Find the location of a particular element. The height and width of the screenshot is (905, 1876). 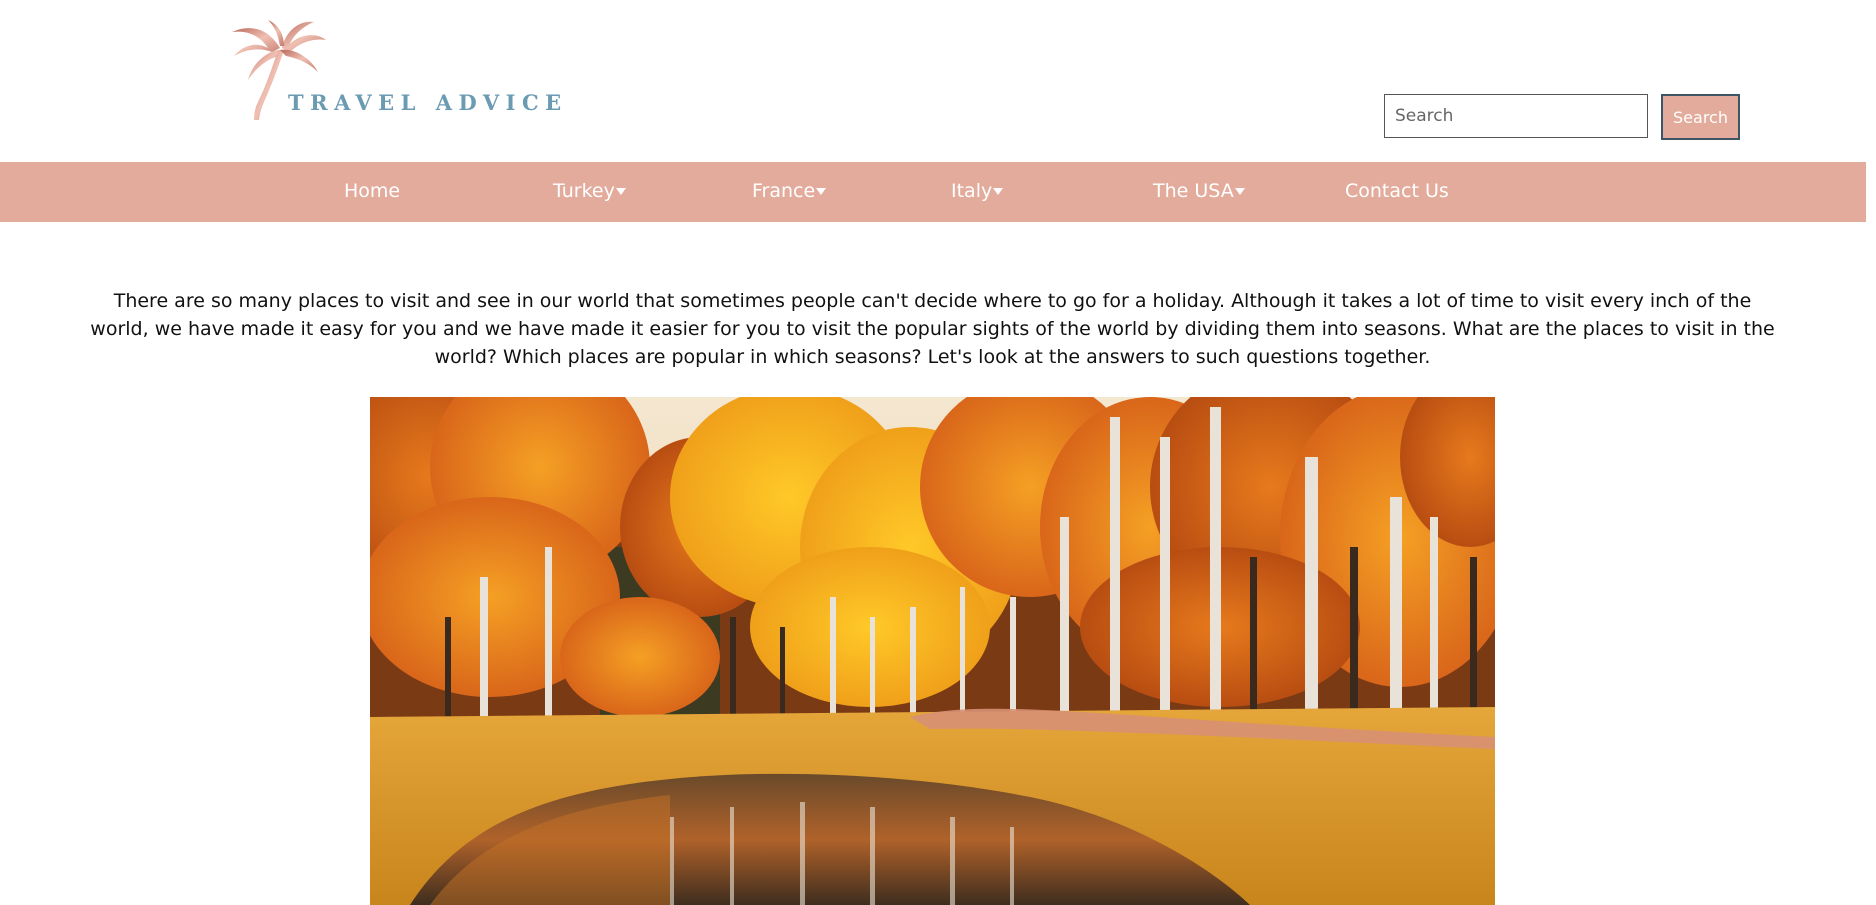

nav-item-label: Contact Us is located at coordinates (1397, 191).